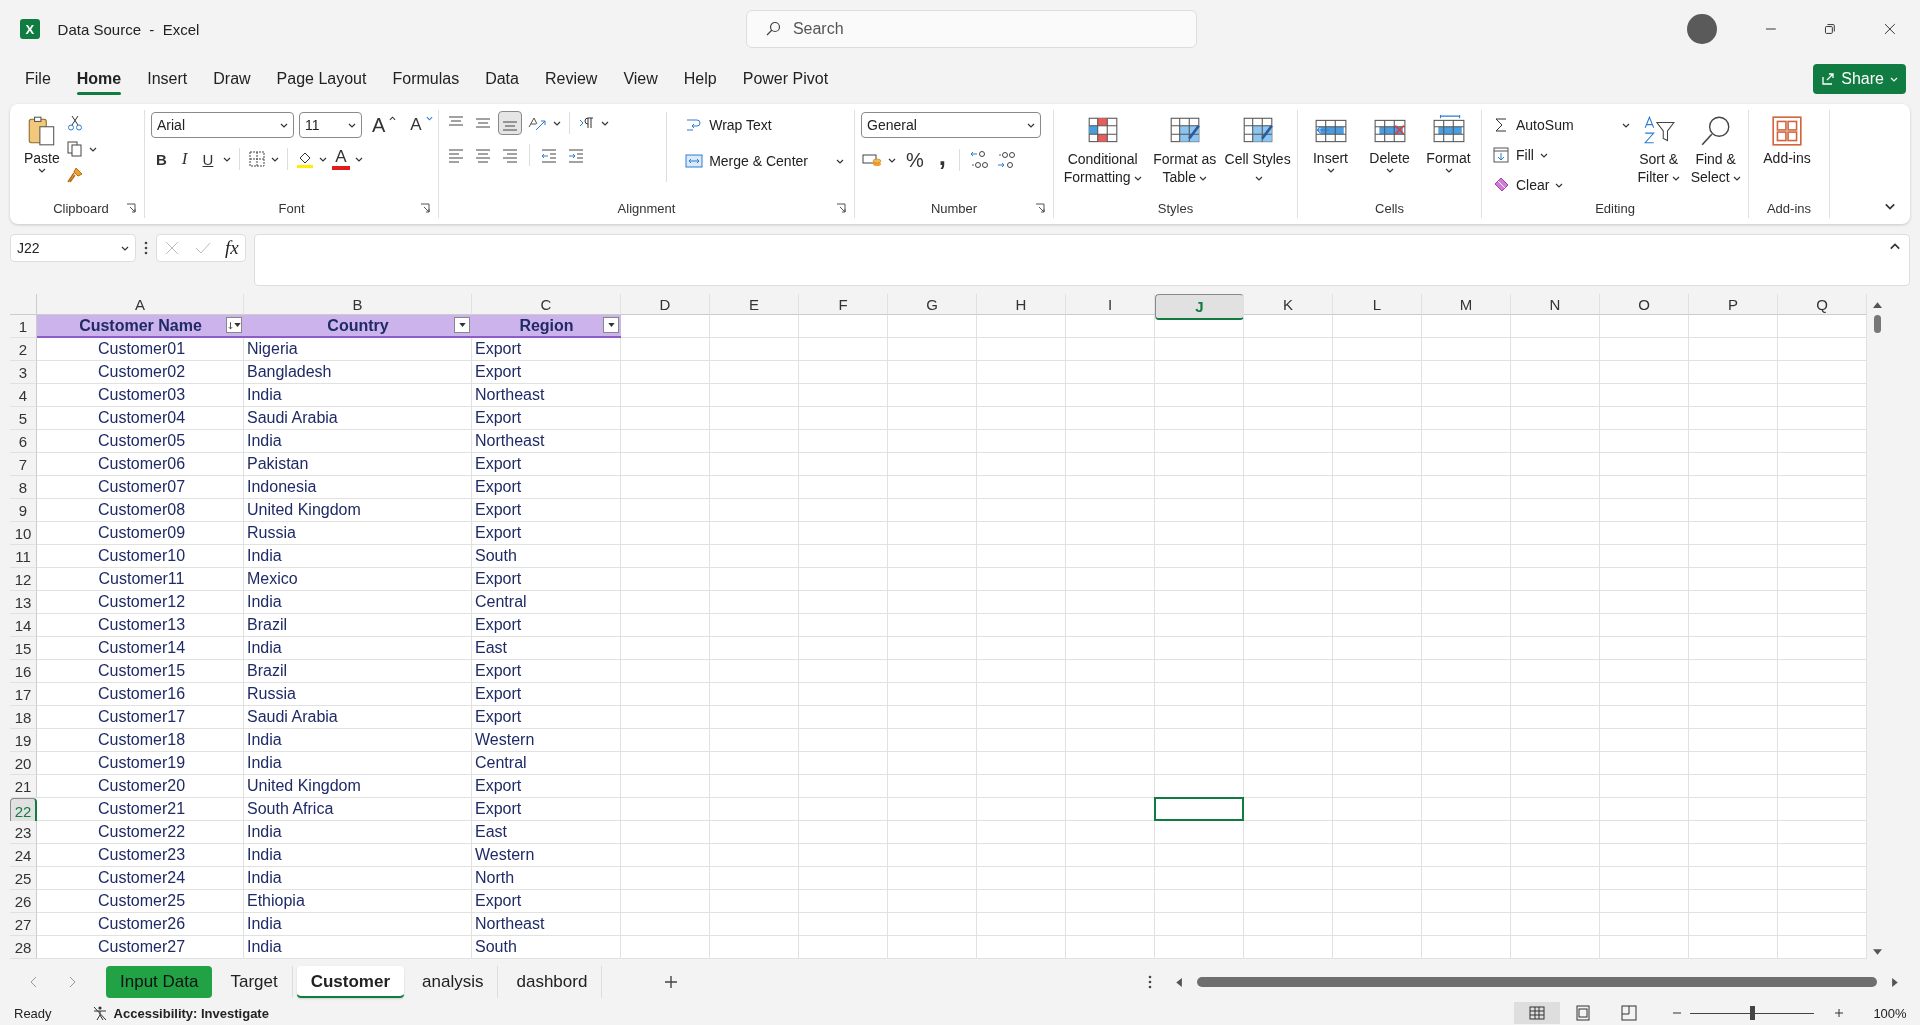 Image resolution: width=1920 pixels, height=1025 pixels. Describe the element at coordinates (23, 487) in the screenshot. I see `row-header: 8` at that location.